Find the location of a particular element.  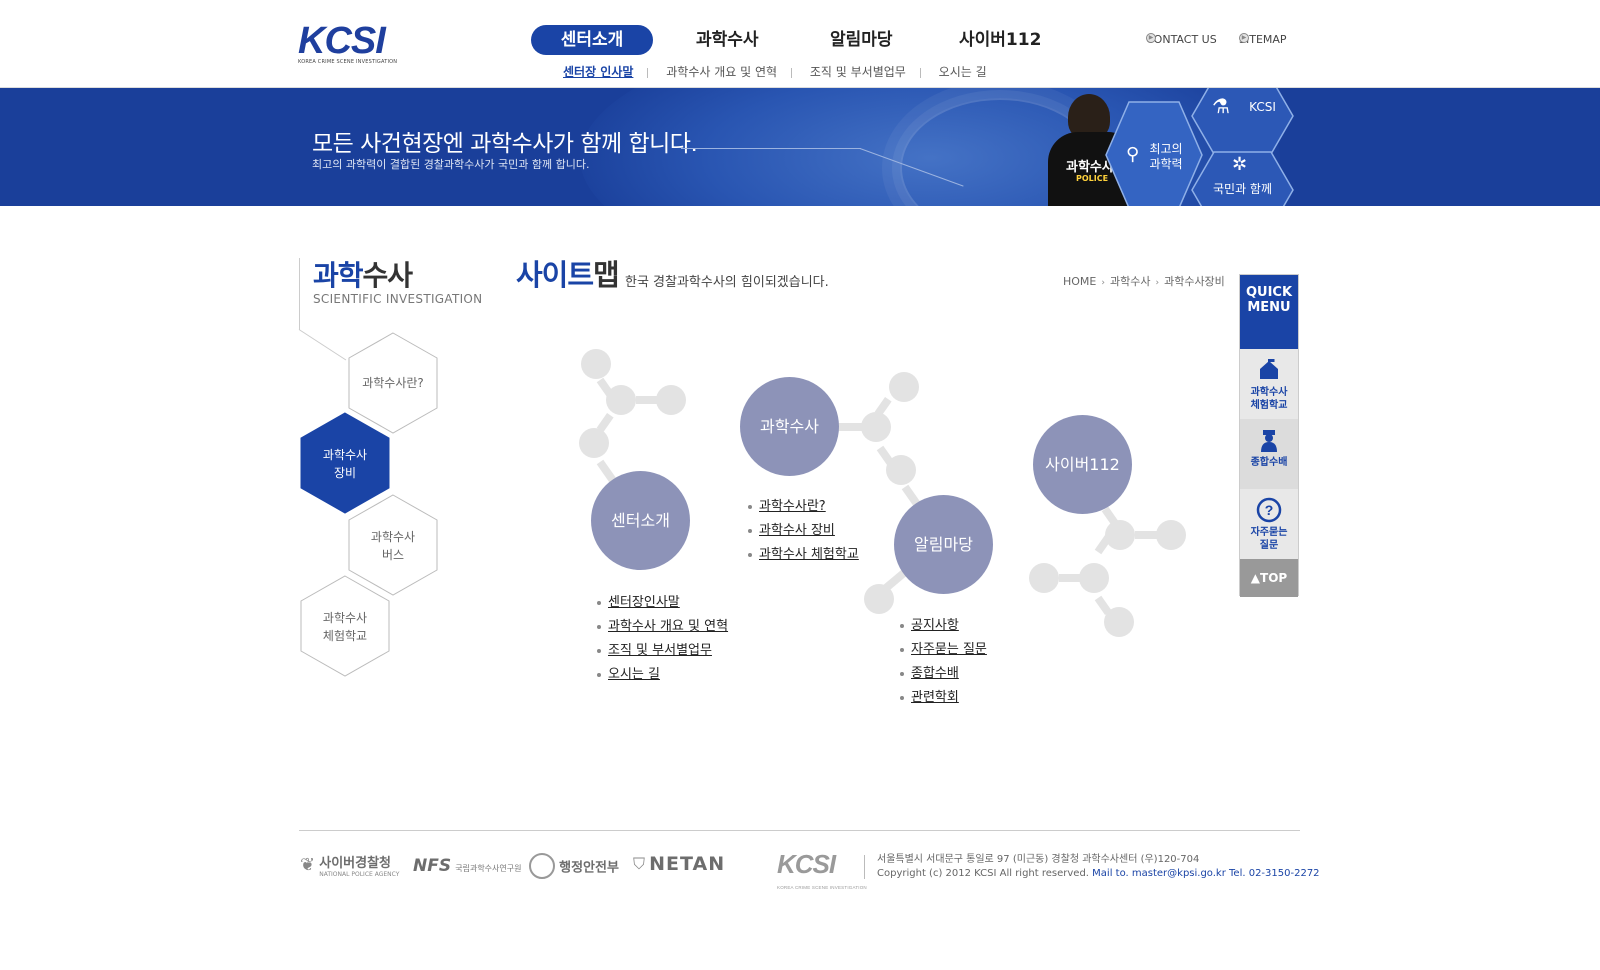

global-nav: 센터소개 과학수사 알림마당 사이버112 is located at coordinates (791, 40).